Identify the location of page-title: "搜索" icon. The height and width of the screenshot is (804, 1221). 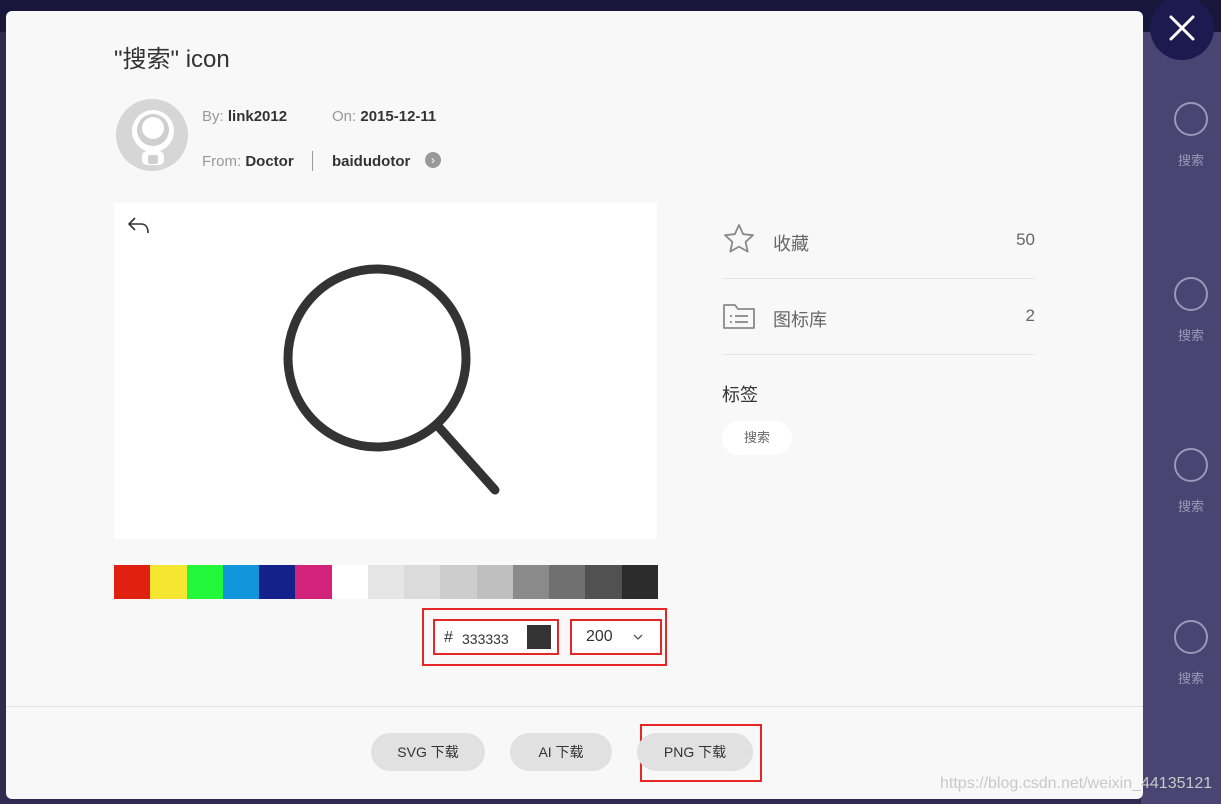
(172, 59).